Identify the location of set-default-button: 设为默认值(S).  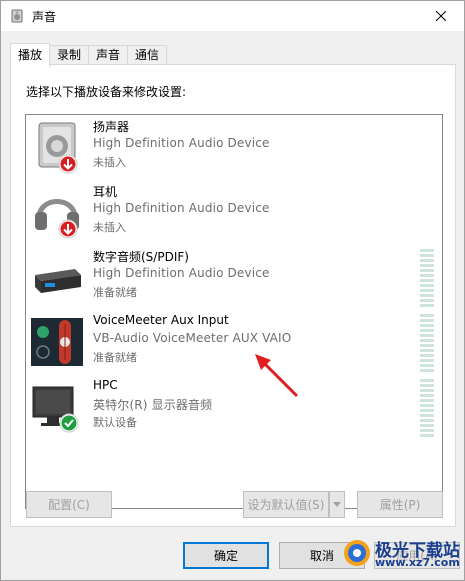
(286, 504).